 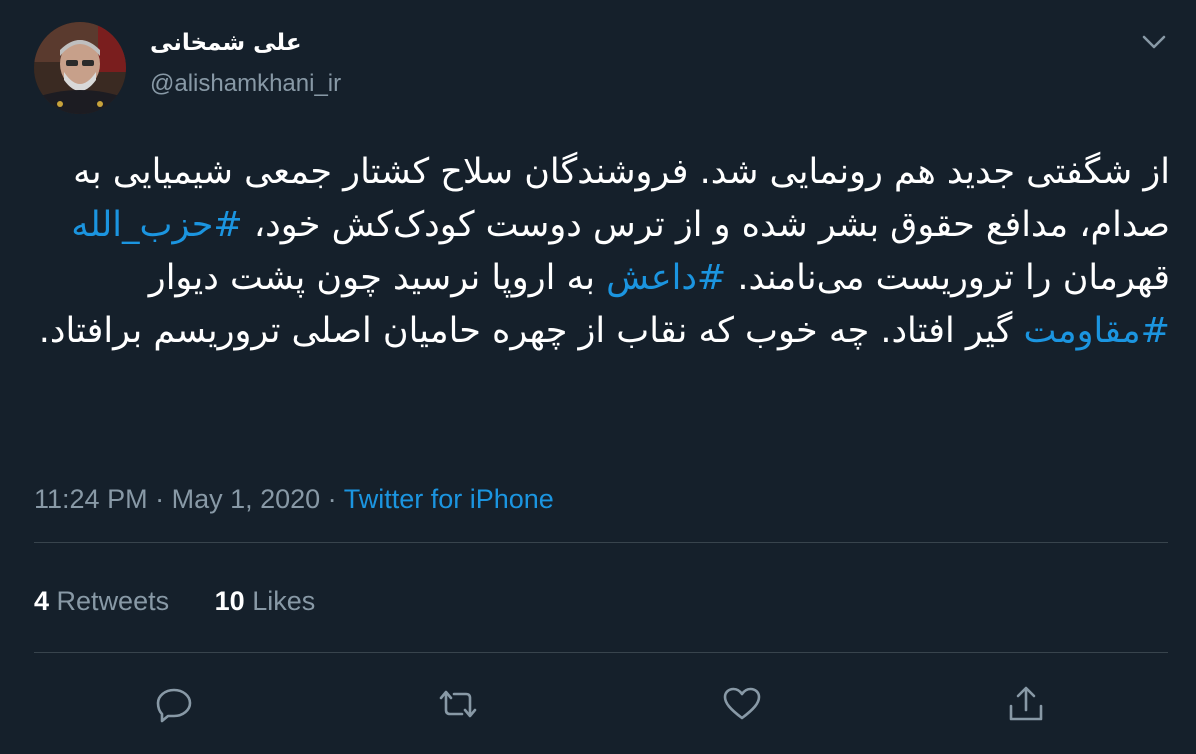 I want to click on retweets-stat: 4 Retweets, so click(x=101, y=601).